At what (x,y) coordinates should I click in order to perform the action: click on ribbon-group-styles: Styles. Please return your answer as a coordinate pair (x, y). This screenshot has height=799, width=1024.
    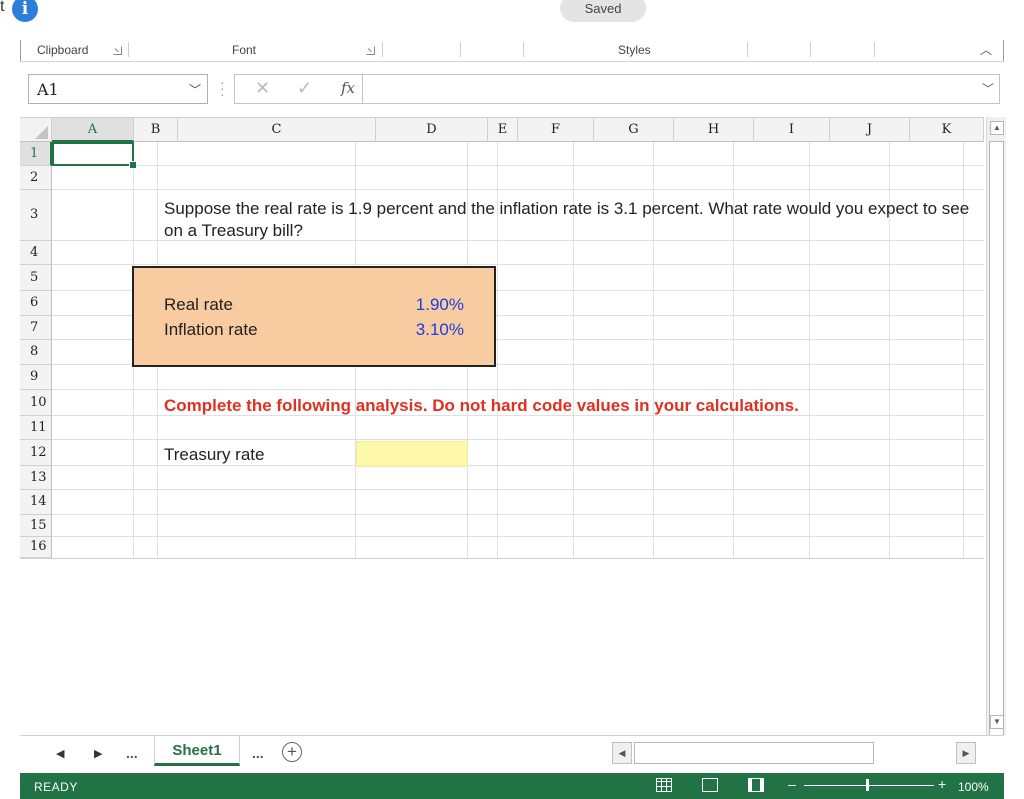
    Looking at the image, I should click on (634, 50).